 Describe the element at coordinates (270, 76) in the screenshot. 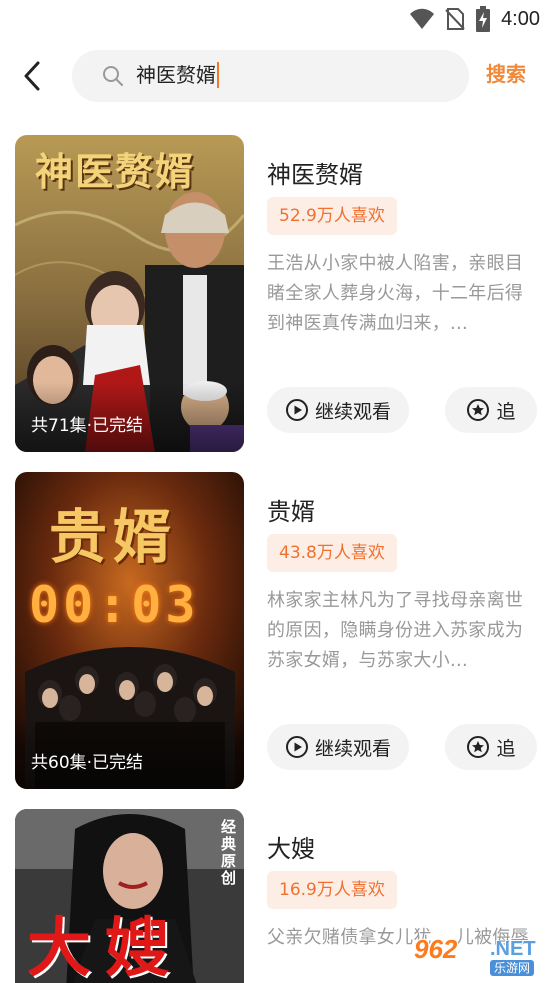

I see `search-input: 神医赘婿` at that location.